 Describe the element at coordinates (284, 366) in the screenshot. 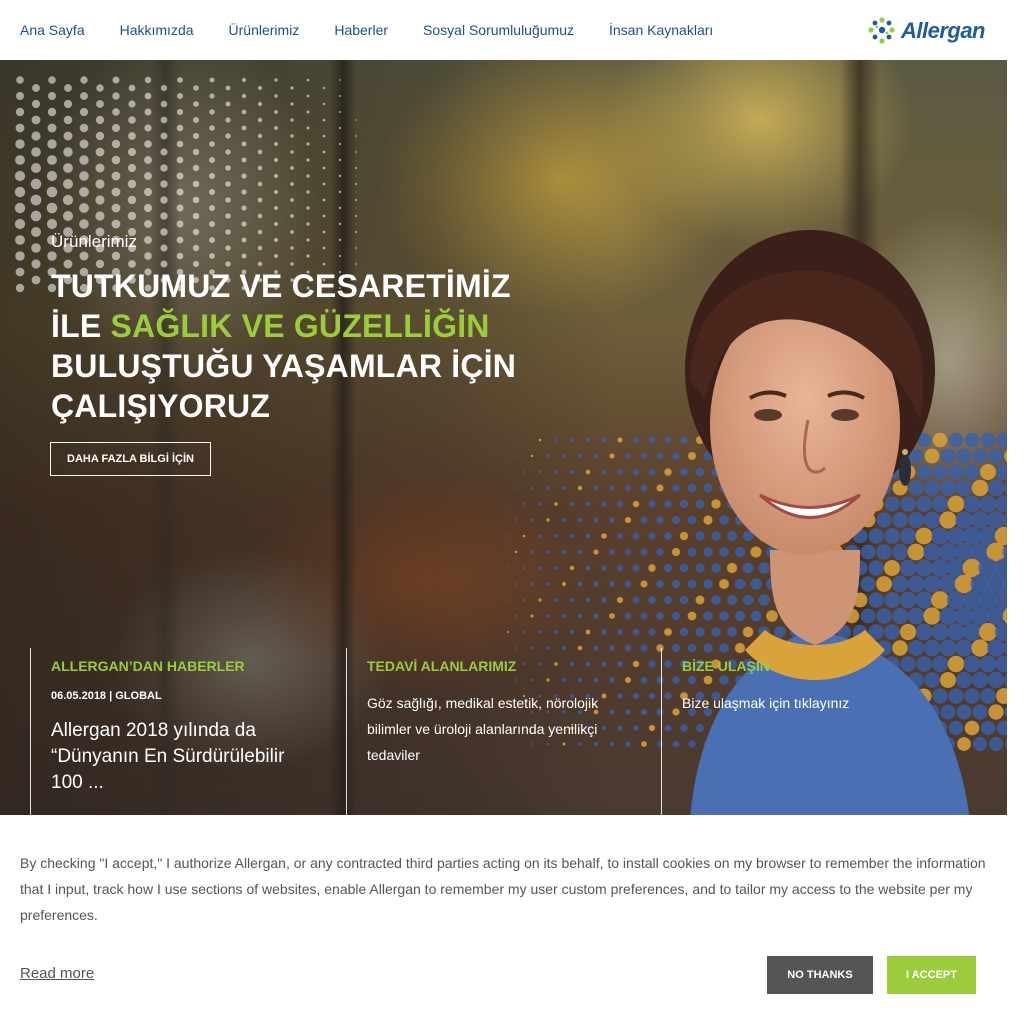

I see `hero-title-line-3: BULUŞTUĞU YAŞAMLAR İÇİN` at that location.